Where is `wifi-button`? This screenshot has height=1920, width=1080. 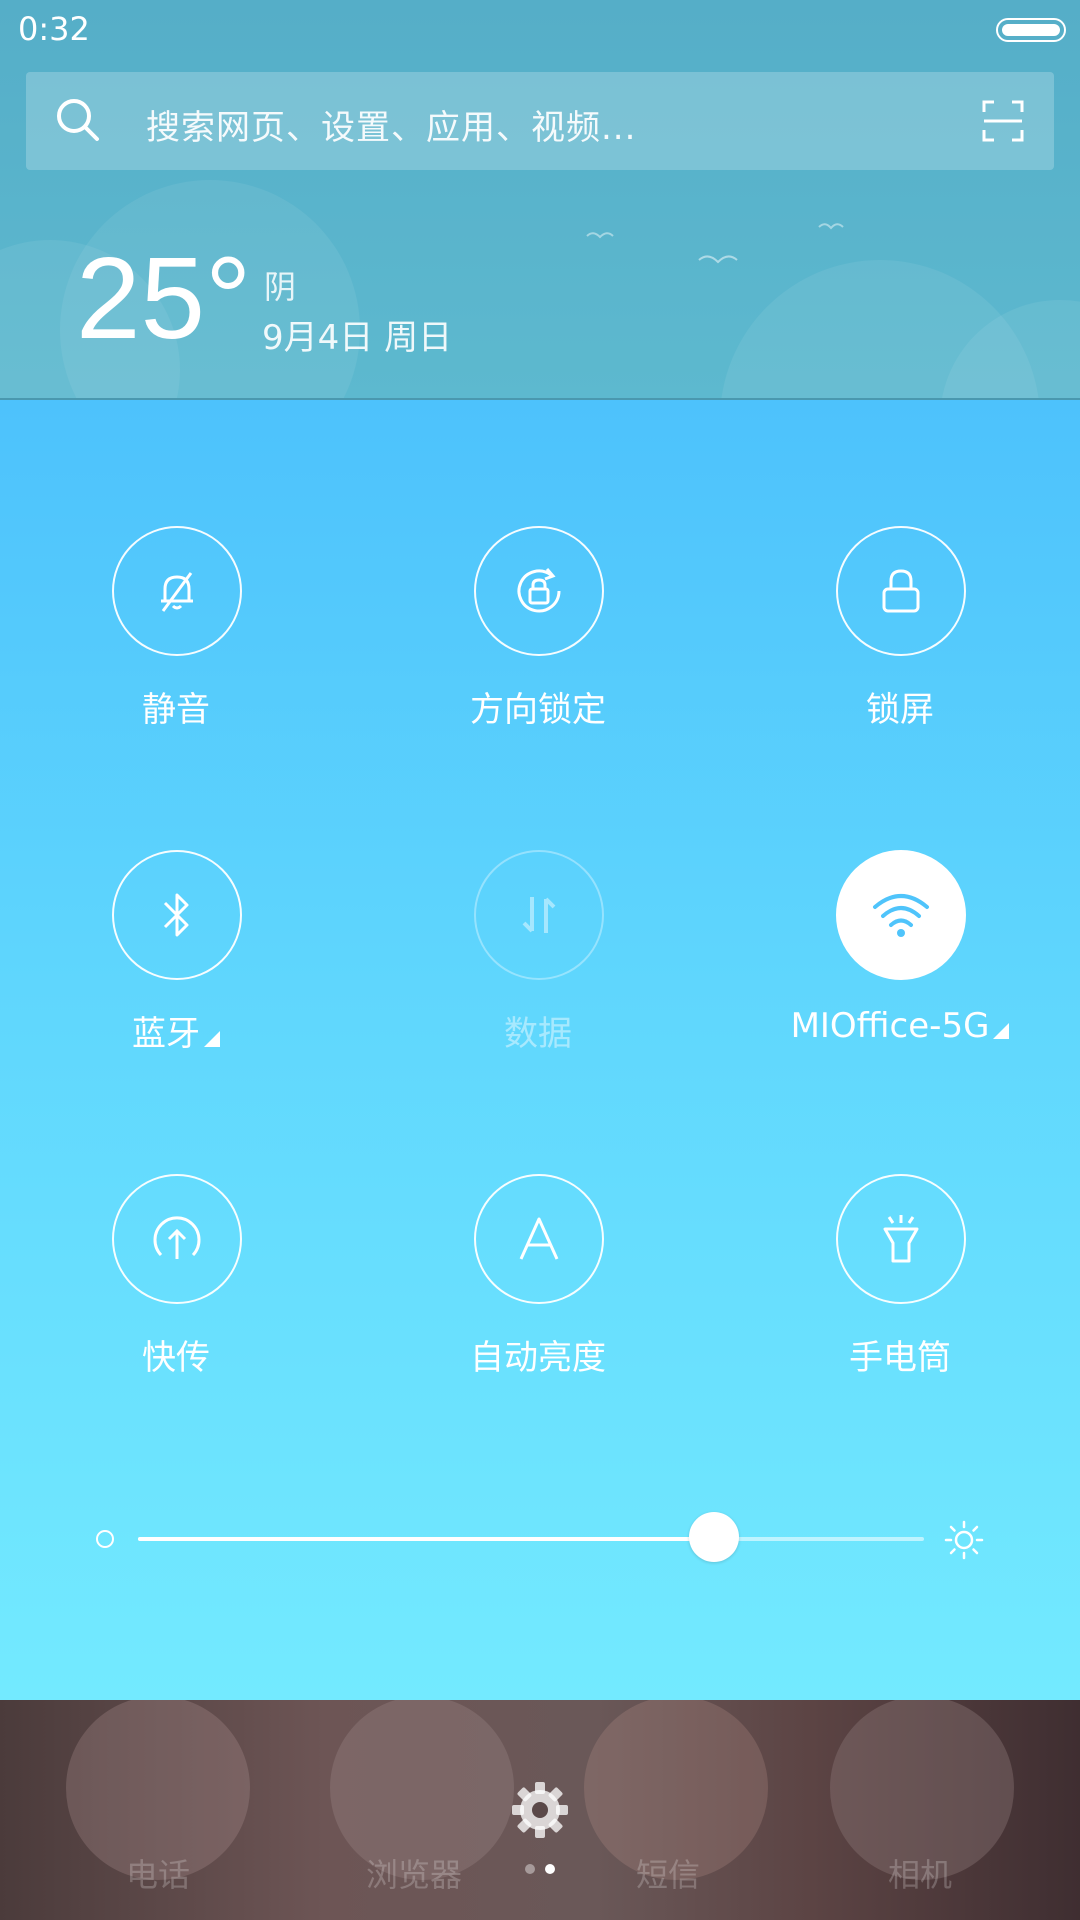
wifi-button is located at coordinates (901, 915).